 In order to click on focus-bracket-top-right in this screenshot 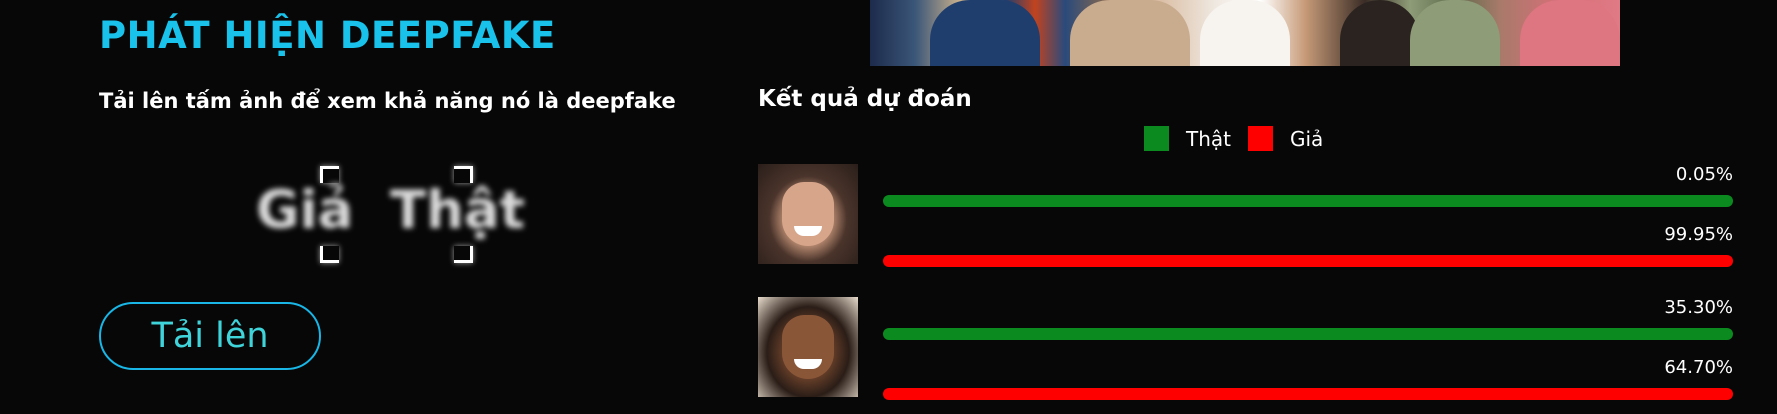, I will do `click(463, 174)`.